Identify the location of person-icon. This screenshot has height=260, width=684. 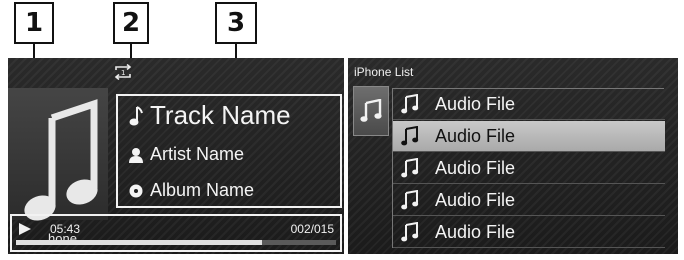
(136, 155).